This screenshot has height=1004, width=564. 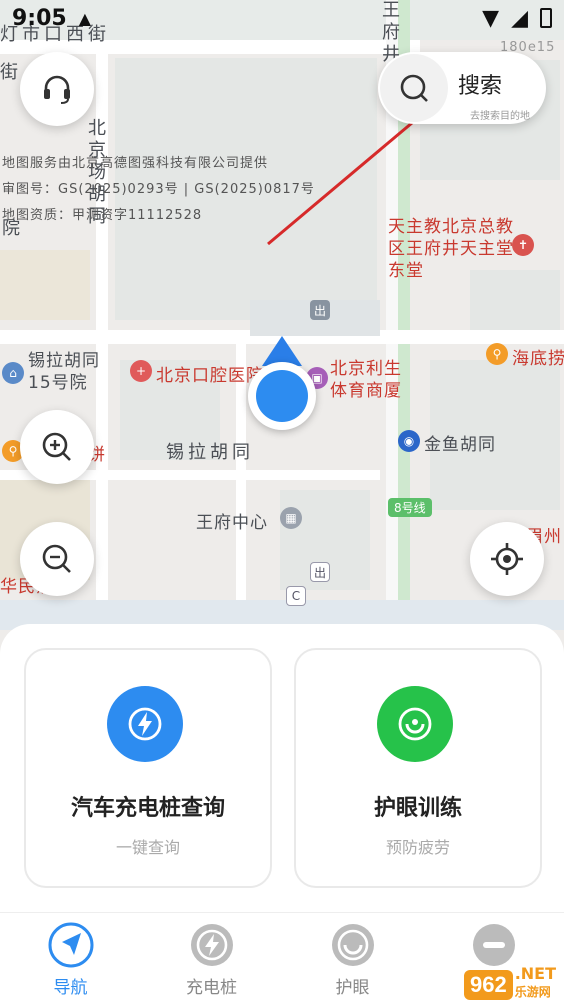 What do you see at coordinates (210, 452) in the screenshot?
I see `xila-hutong-label: 锡拉胡同` at bounding box center [210, 452].